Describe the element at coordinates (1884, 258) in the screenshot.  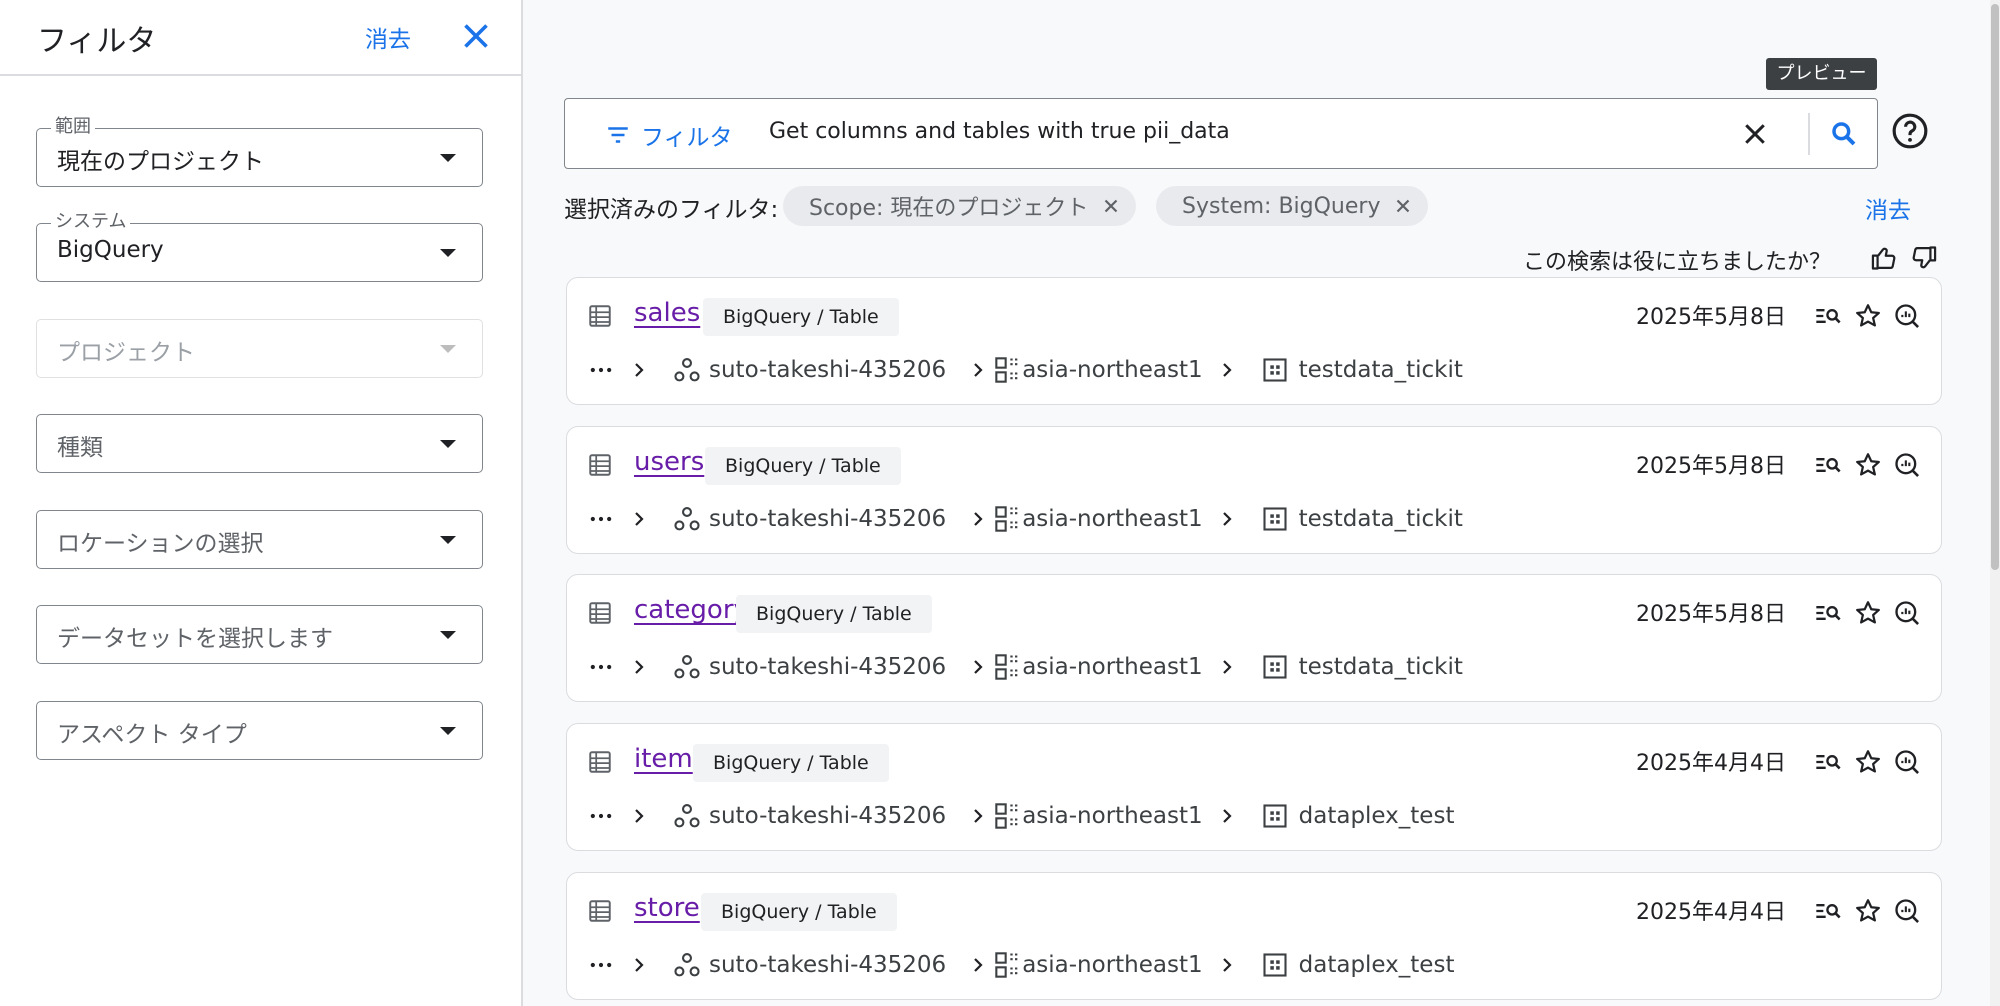
I see `thumb-up-icon` at that location.